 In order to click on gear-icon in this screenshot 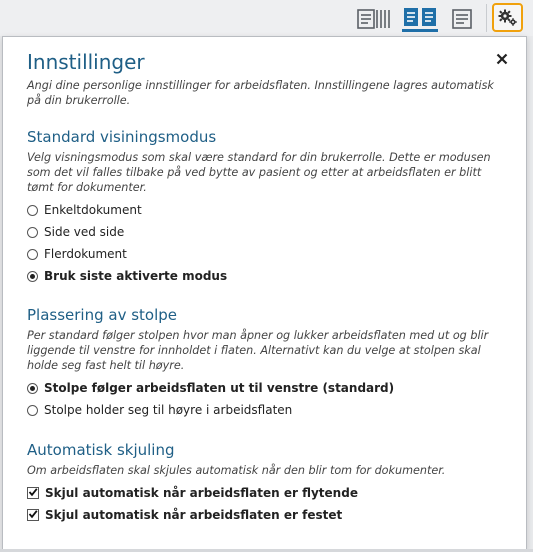, I will do `click(508, 18)`.